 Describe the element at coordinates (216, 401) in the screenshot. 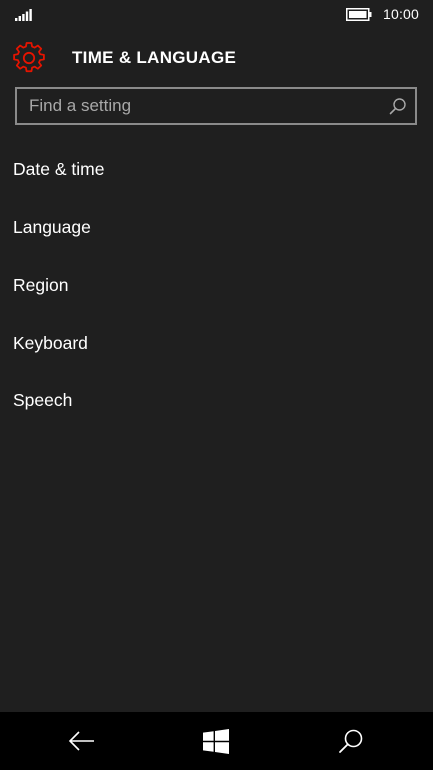

I see `settings-item-speech: Speech` at that location.